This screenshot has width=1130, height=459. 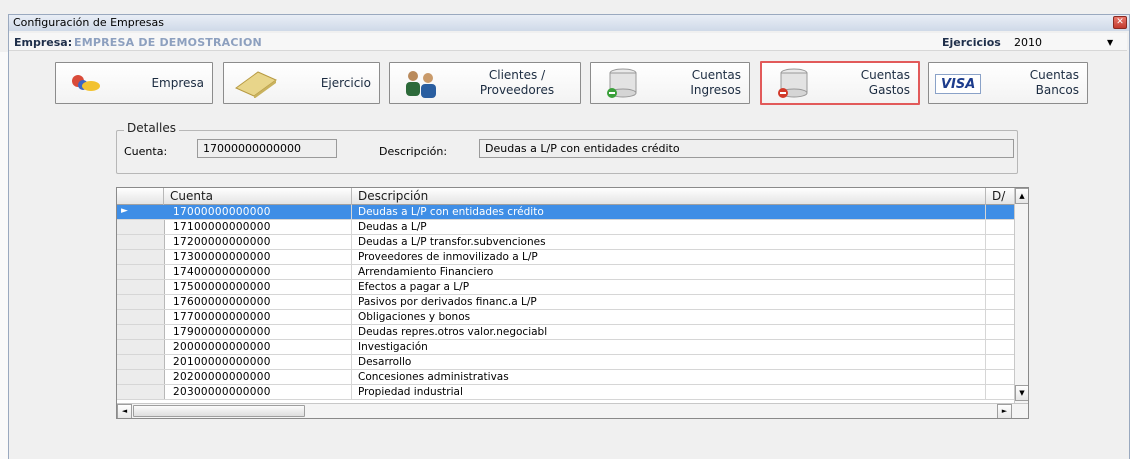 What do you see at coordinates (141, 212) in the screenshot?
I see `row-selector: ►` at bounding box center [141, 212].